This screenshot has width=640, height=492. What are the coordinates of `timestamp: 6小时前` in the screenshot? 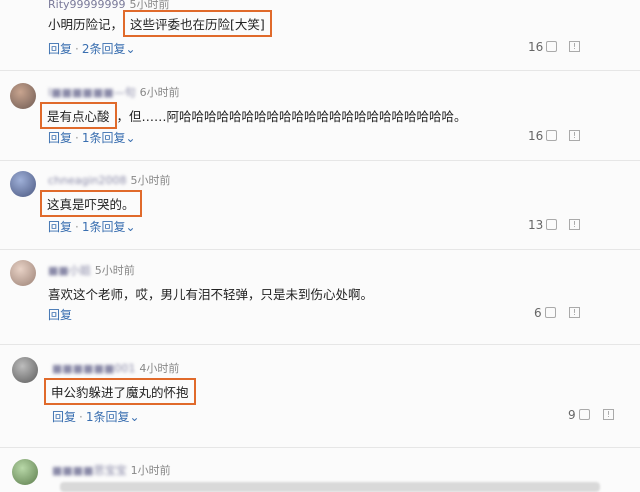 It's located at (159, 92).